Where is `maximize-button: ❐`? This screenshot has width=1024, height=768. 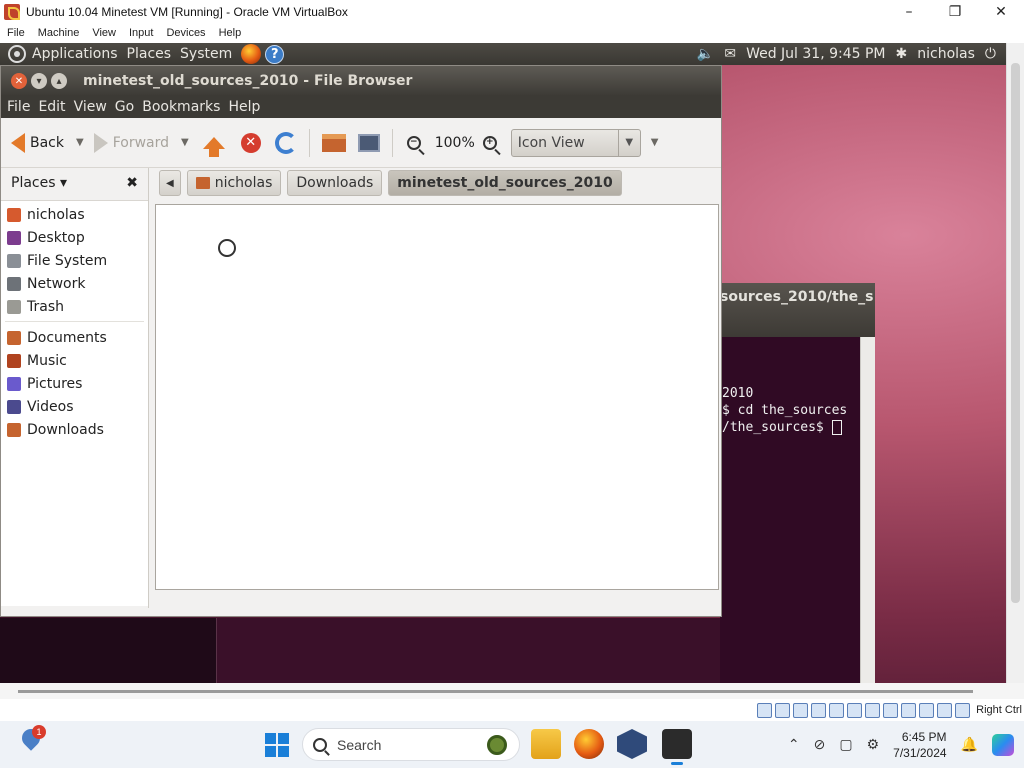
maximize-button: ❐ is located at coordinates (955, 11).